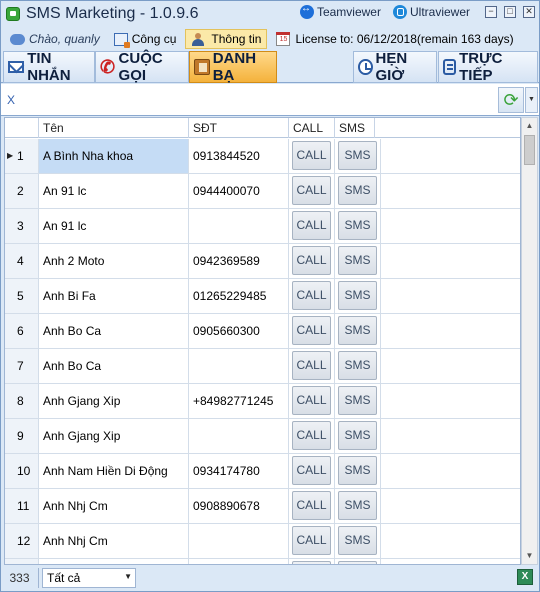 This screenshot has width=540, height=592. Describe the element at coordinates (245, 100) in the screenshot. I see `search-input` at that location.